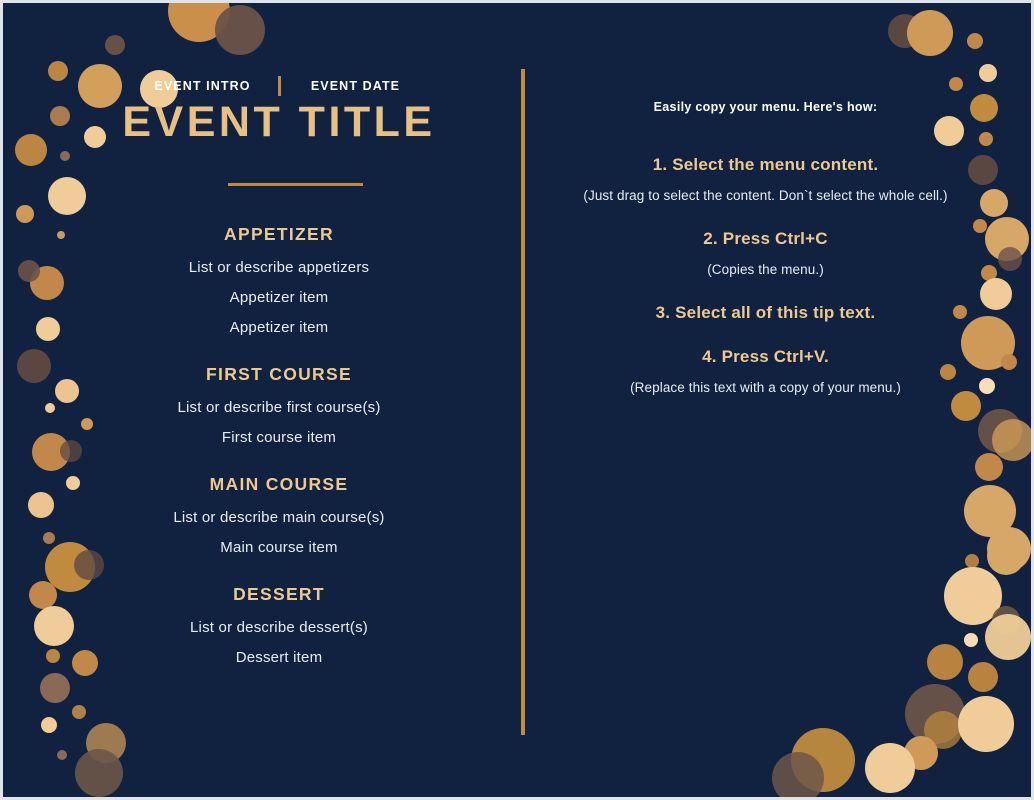 This screenshot has height=800, width=1034. What do you see at coordinates (279, 594) in the screenshot?
I see `course-title: DESSERT` at bounding box center [279, 594].